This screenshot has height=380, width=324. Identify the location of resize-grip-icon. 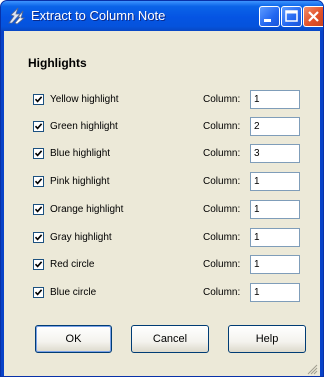
(312, 368).